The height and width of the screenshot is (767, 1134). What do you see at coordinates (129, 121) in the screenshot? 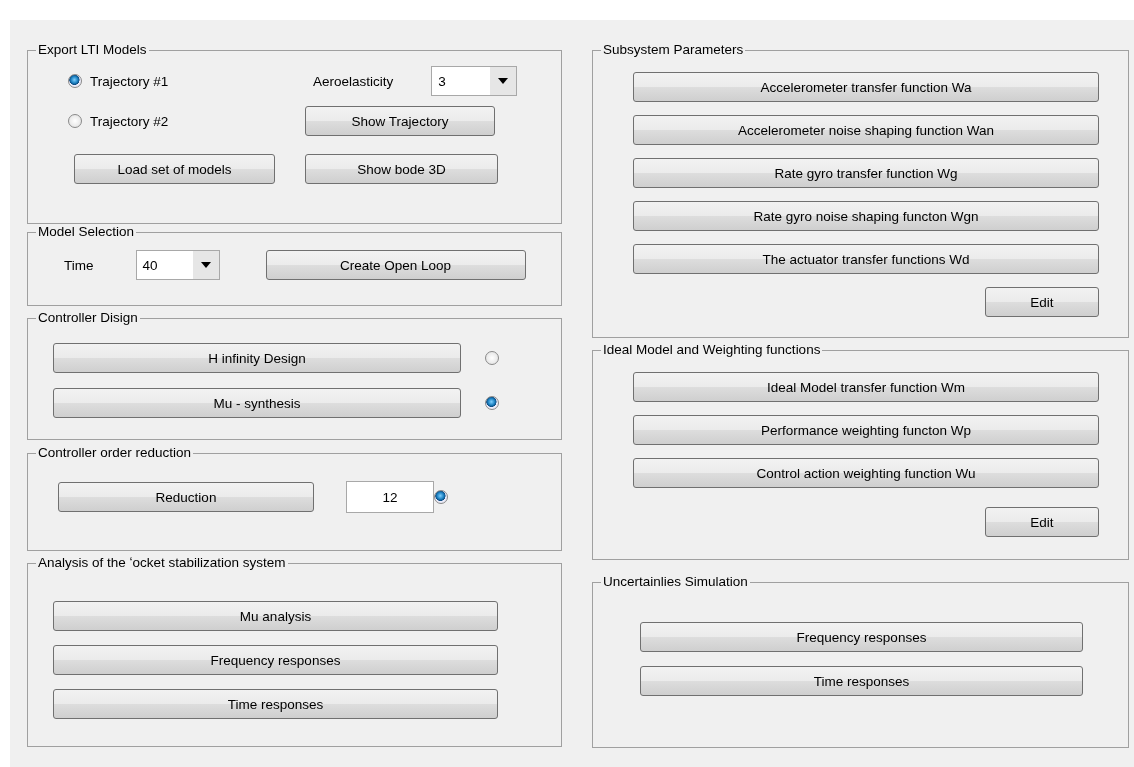
I see `radio-label: Trajectory #2` at bounding box center [129, 121].